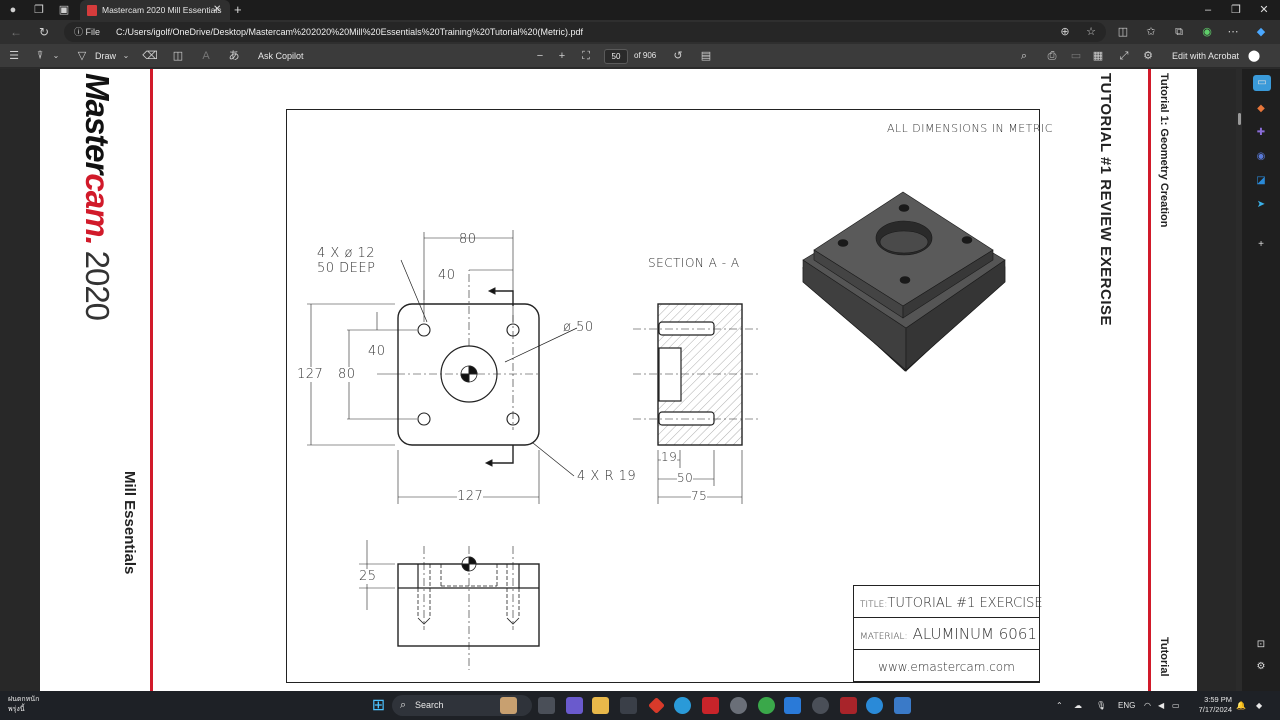 This screenshot has height=720, width=1280. Describe the element at coordinates (44, 32) in the screenshot. I see `refresh-icon: ↻` at that location.